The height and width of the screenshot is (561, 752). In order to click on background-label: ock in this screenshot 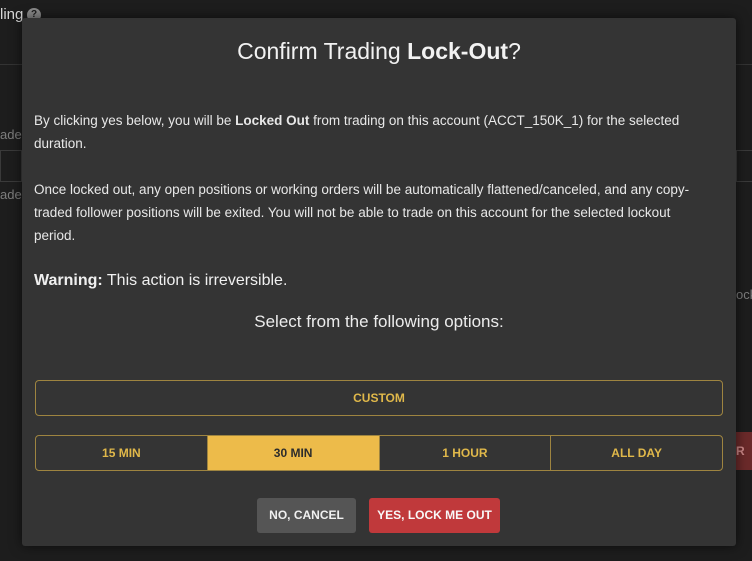, I will do `click(744, 294)`.